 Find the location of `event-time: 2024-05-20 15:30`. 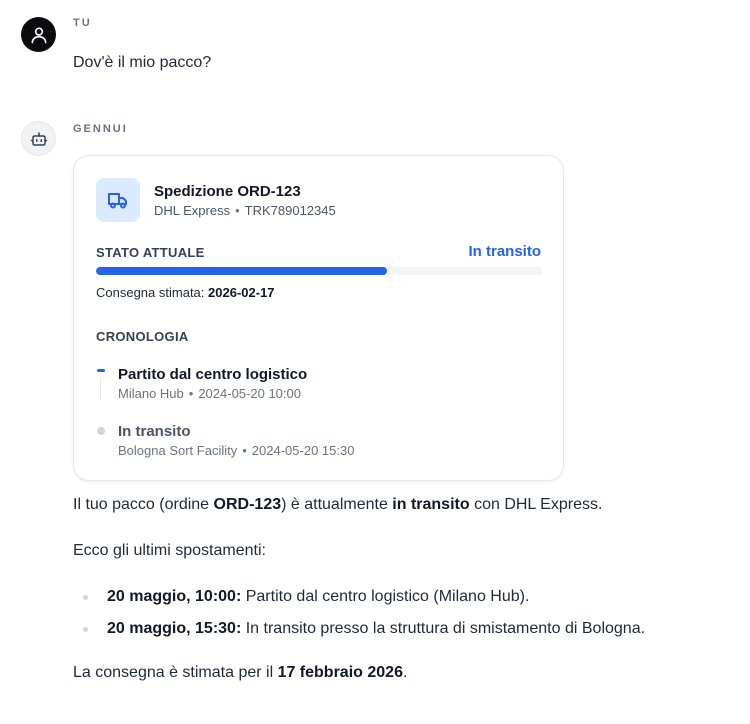

event-time: 2024-05-20 15:30 is located at coordinates (303, 450).